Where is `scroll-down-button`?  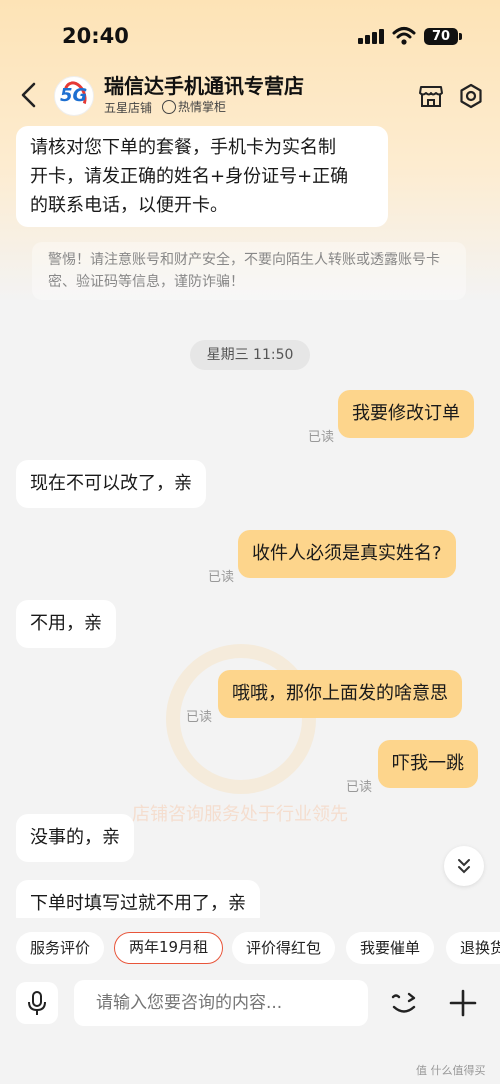 scroll-down-button is located at coordinates (464, 866).